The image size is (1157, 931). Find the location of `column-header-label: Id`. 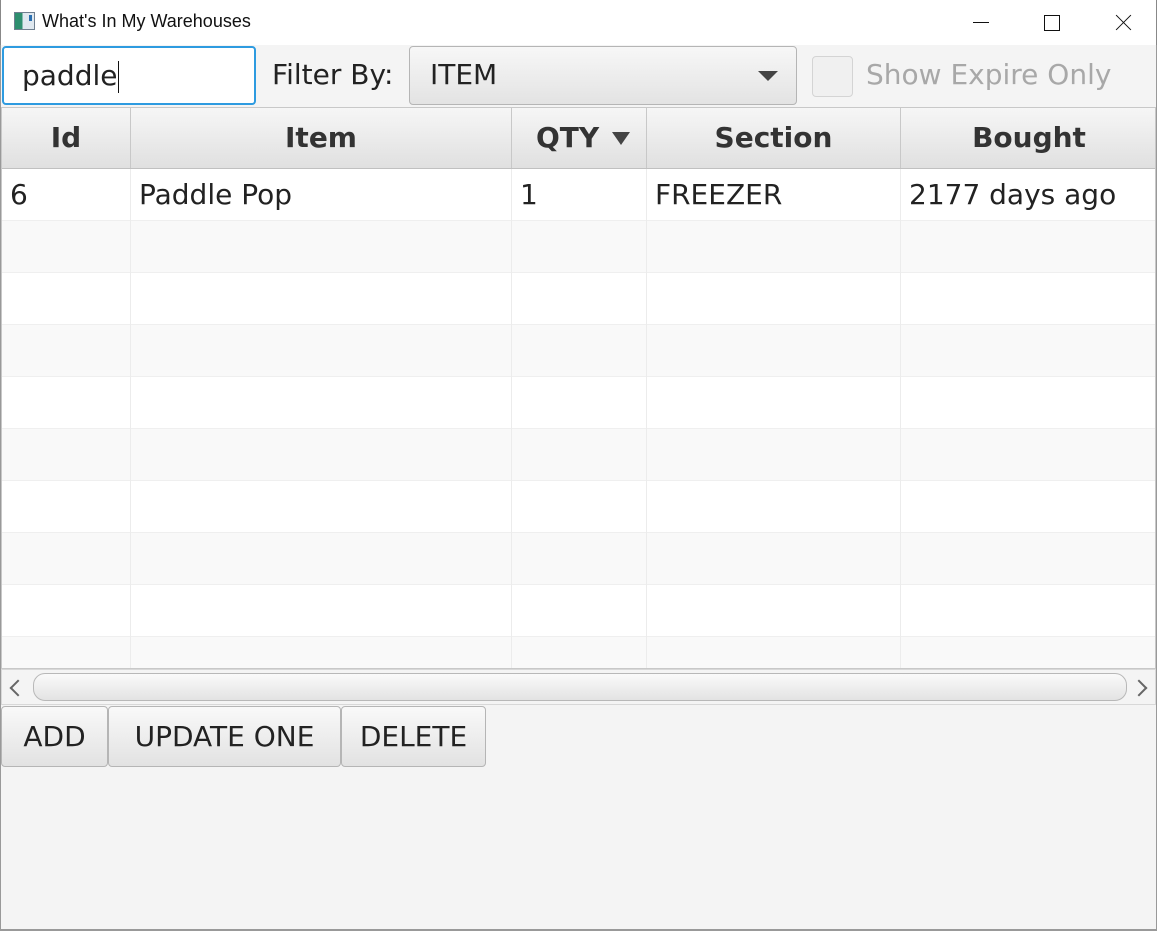

column-header-label: Id is located at coordinates (66, 137).